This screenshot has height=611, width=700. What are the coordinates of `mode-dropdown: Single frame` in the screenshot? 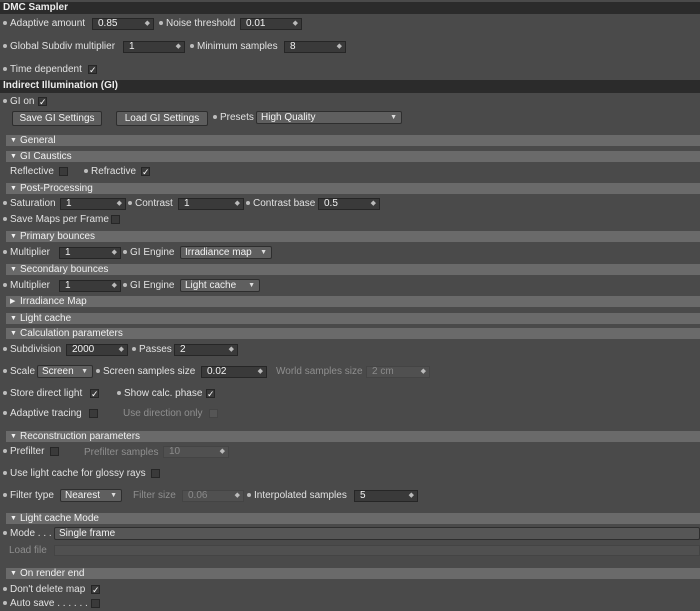 It's located at (377, 533).